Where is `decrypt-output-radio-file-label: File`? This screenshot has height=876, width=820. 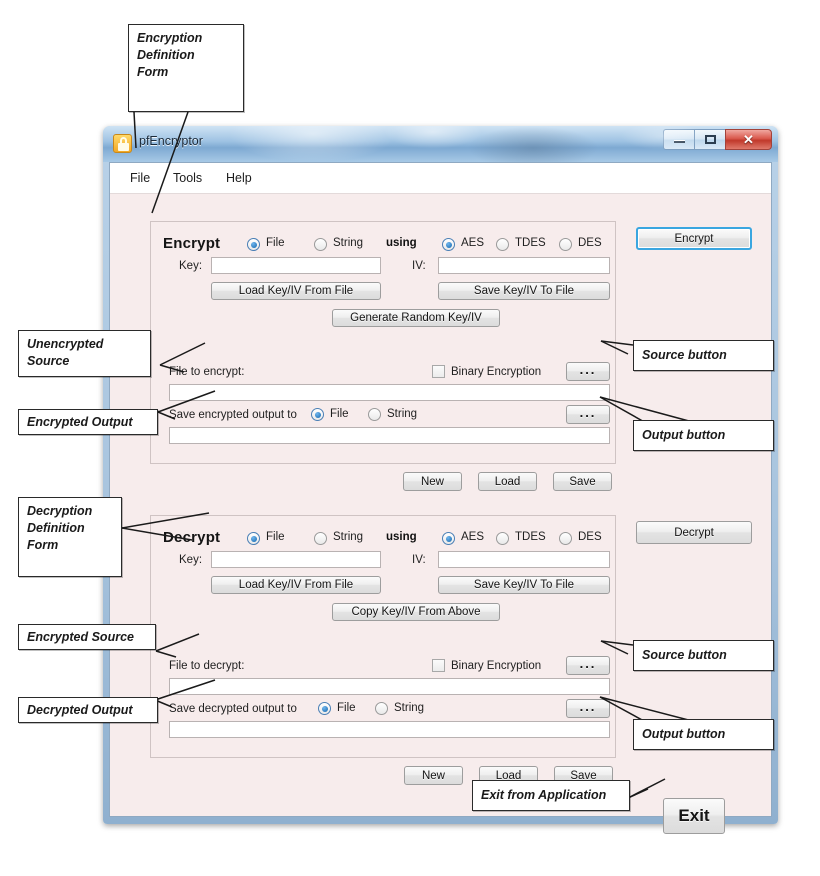 decrypt-output-radio-file-label: File is located at coordinates (346, 708).